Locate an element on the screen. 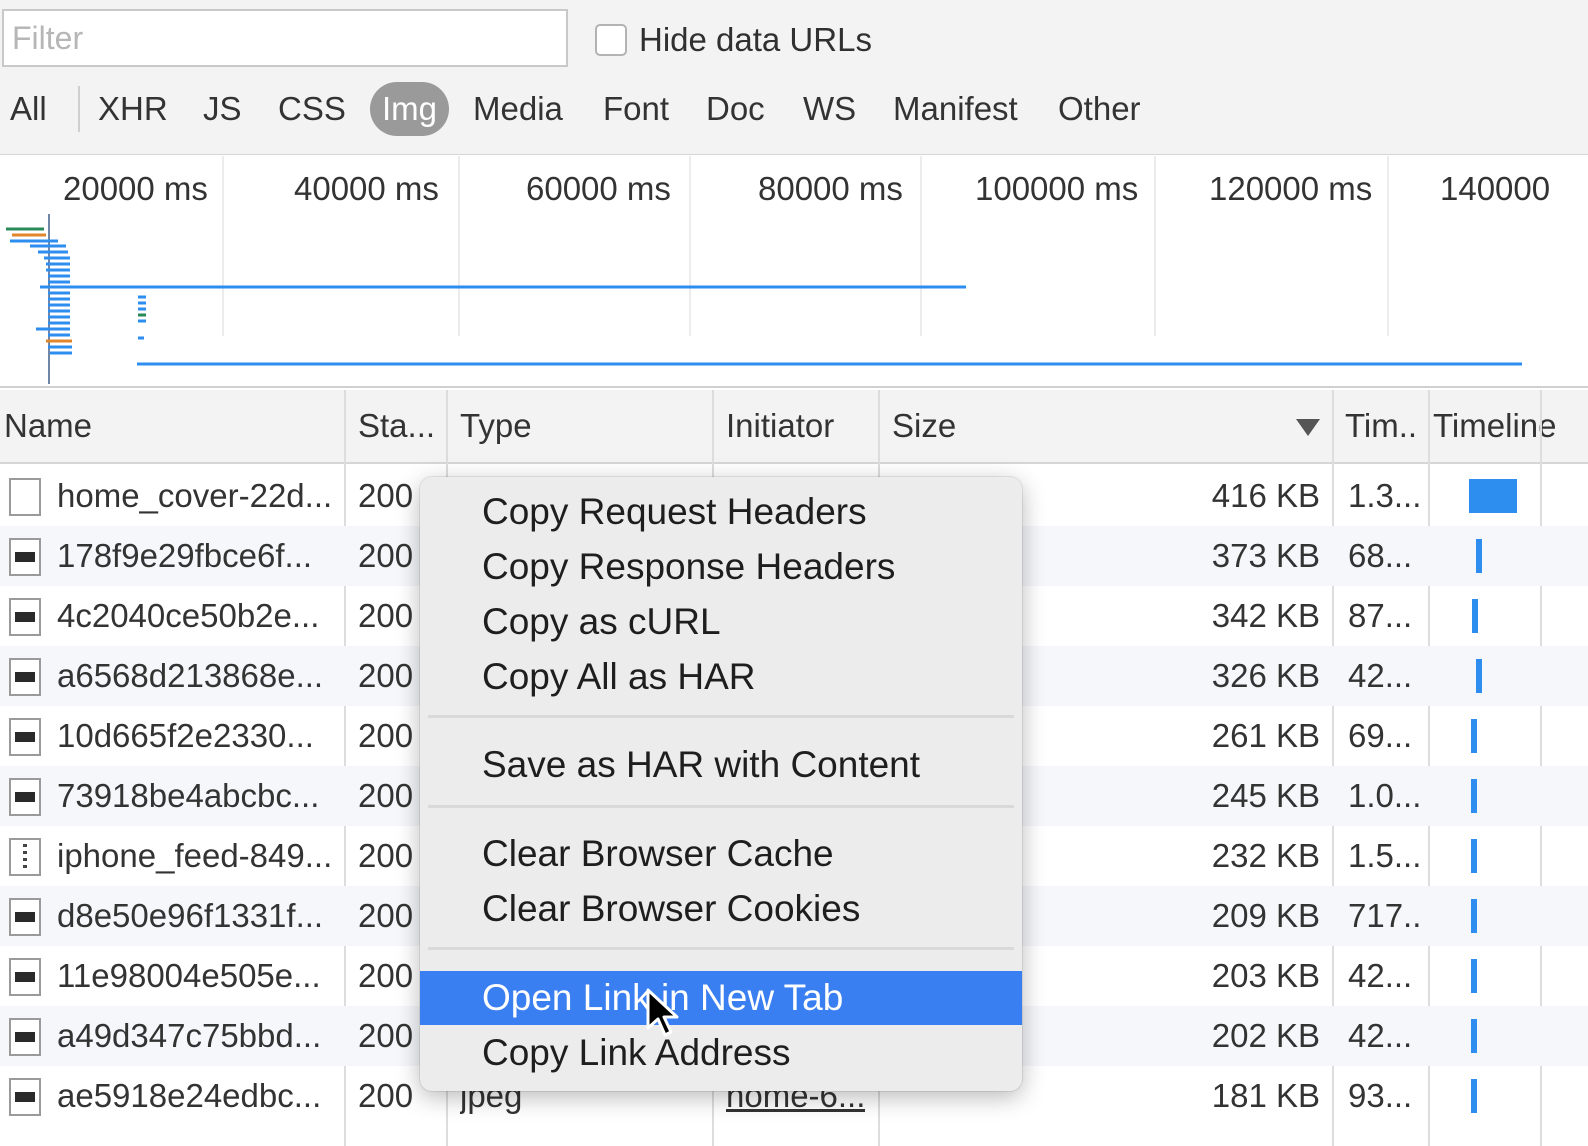 This screenshot has width=1588, height=1146. menu-item-copy-all-as-har: Copy All as HAR is located at coordinates (721, 677).